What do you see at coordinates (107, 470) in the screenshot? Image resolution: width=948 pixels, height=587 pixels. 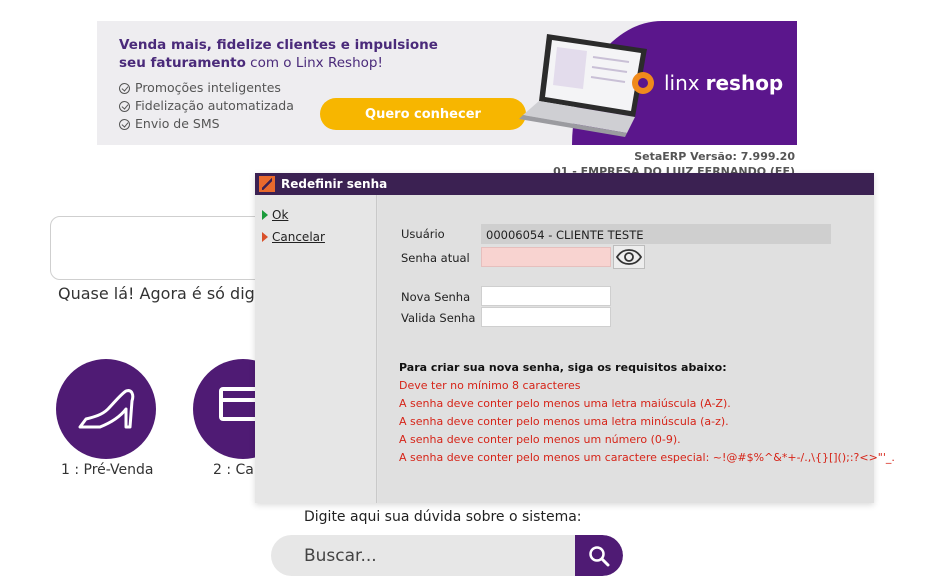 I see `shortcut-label-pre-venda: 1 : Pré-Venda` at bounding box center [107, 470].